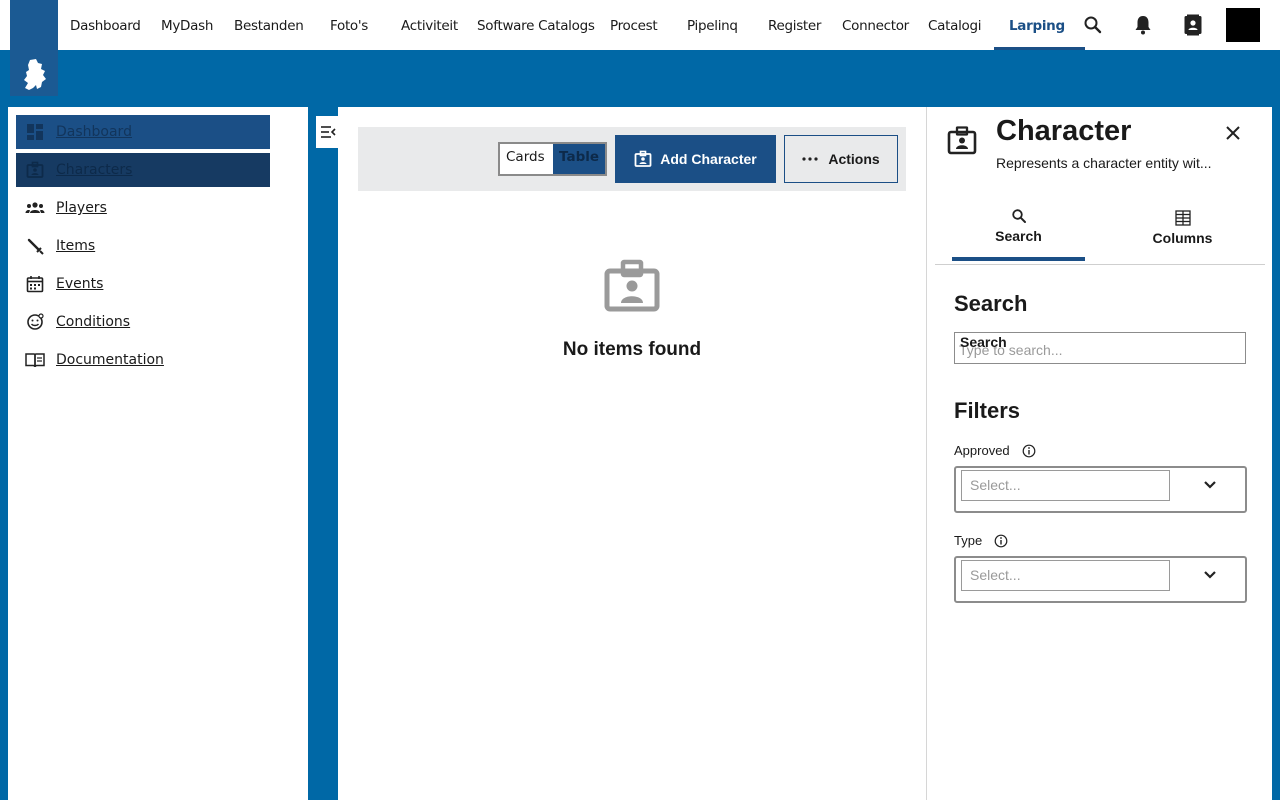  I want to click on add-character-label: Add Character, so click(708, 159).